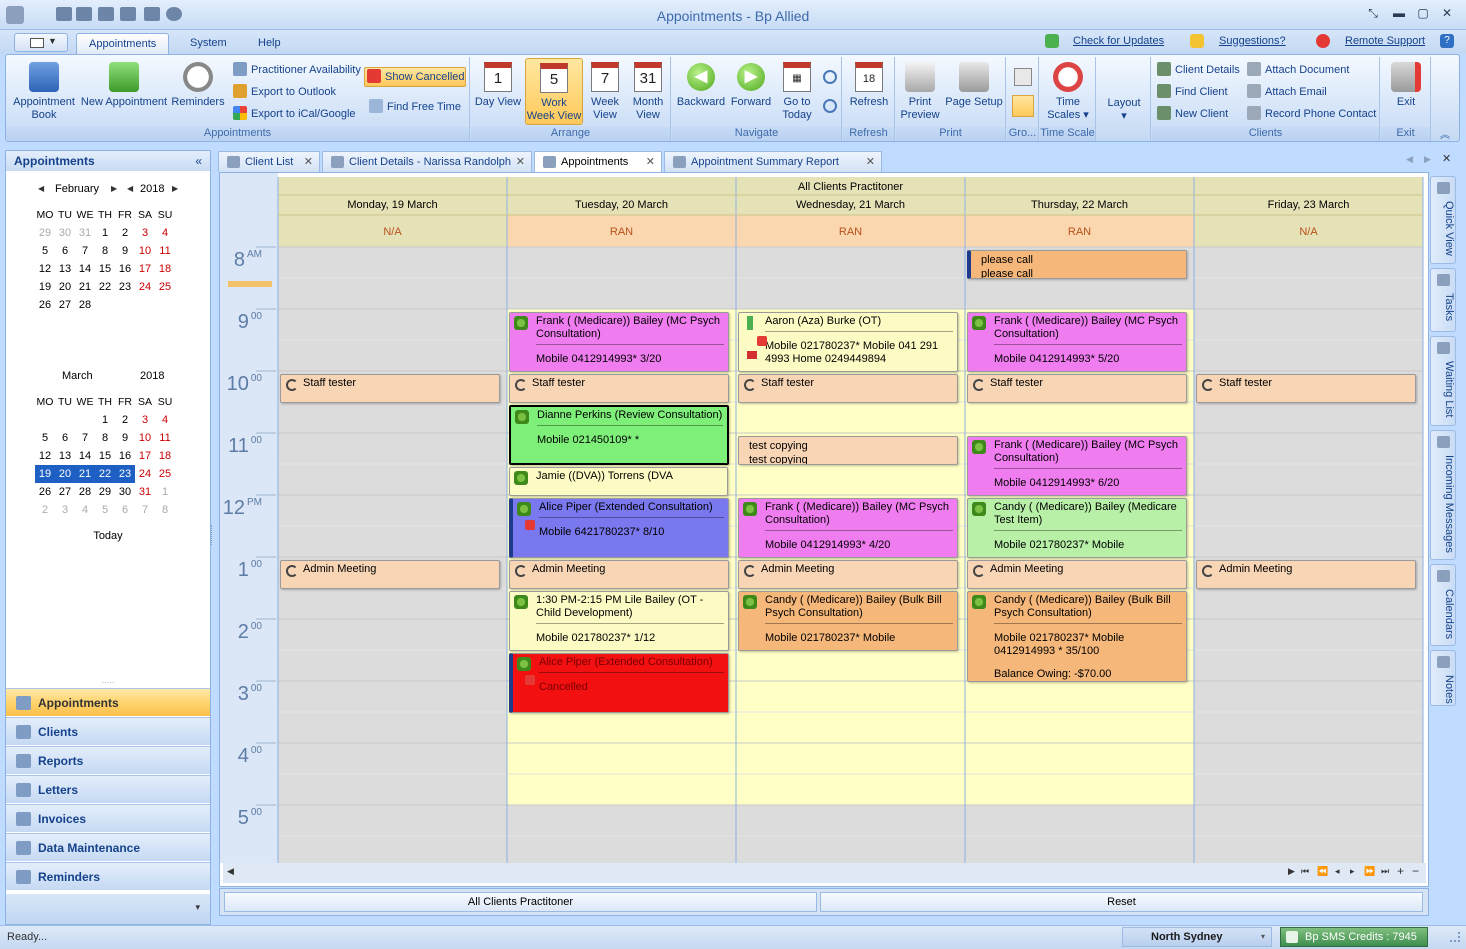  What do you see at coordinates (1447, 41) in the screenshot?
I see `help-icon: ?` at bounding box center [1447, 41].